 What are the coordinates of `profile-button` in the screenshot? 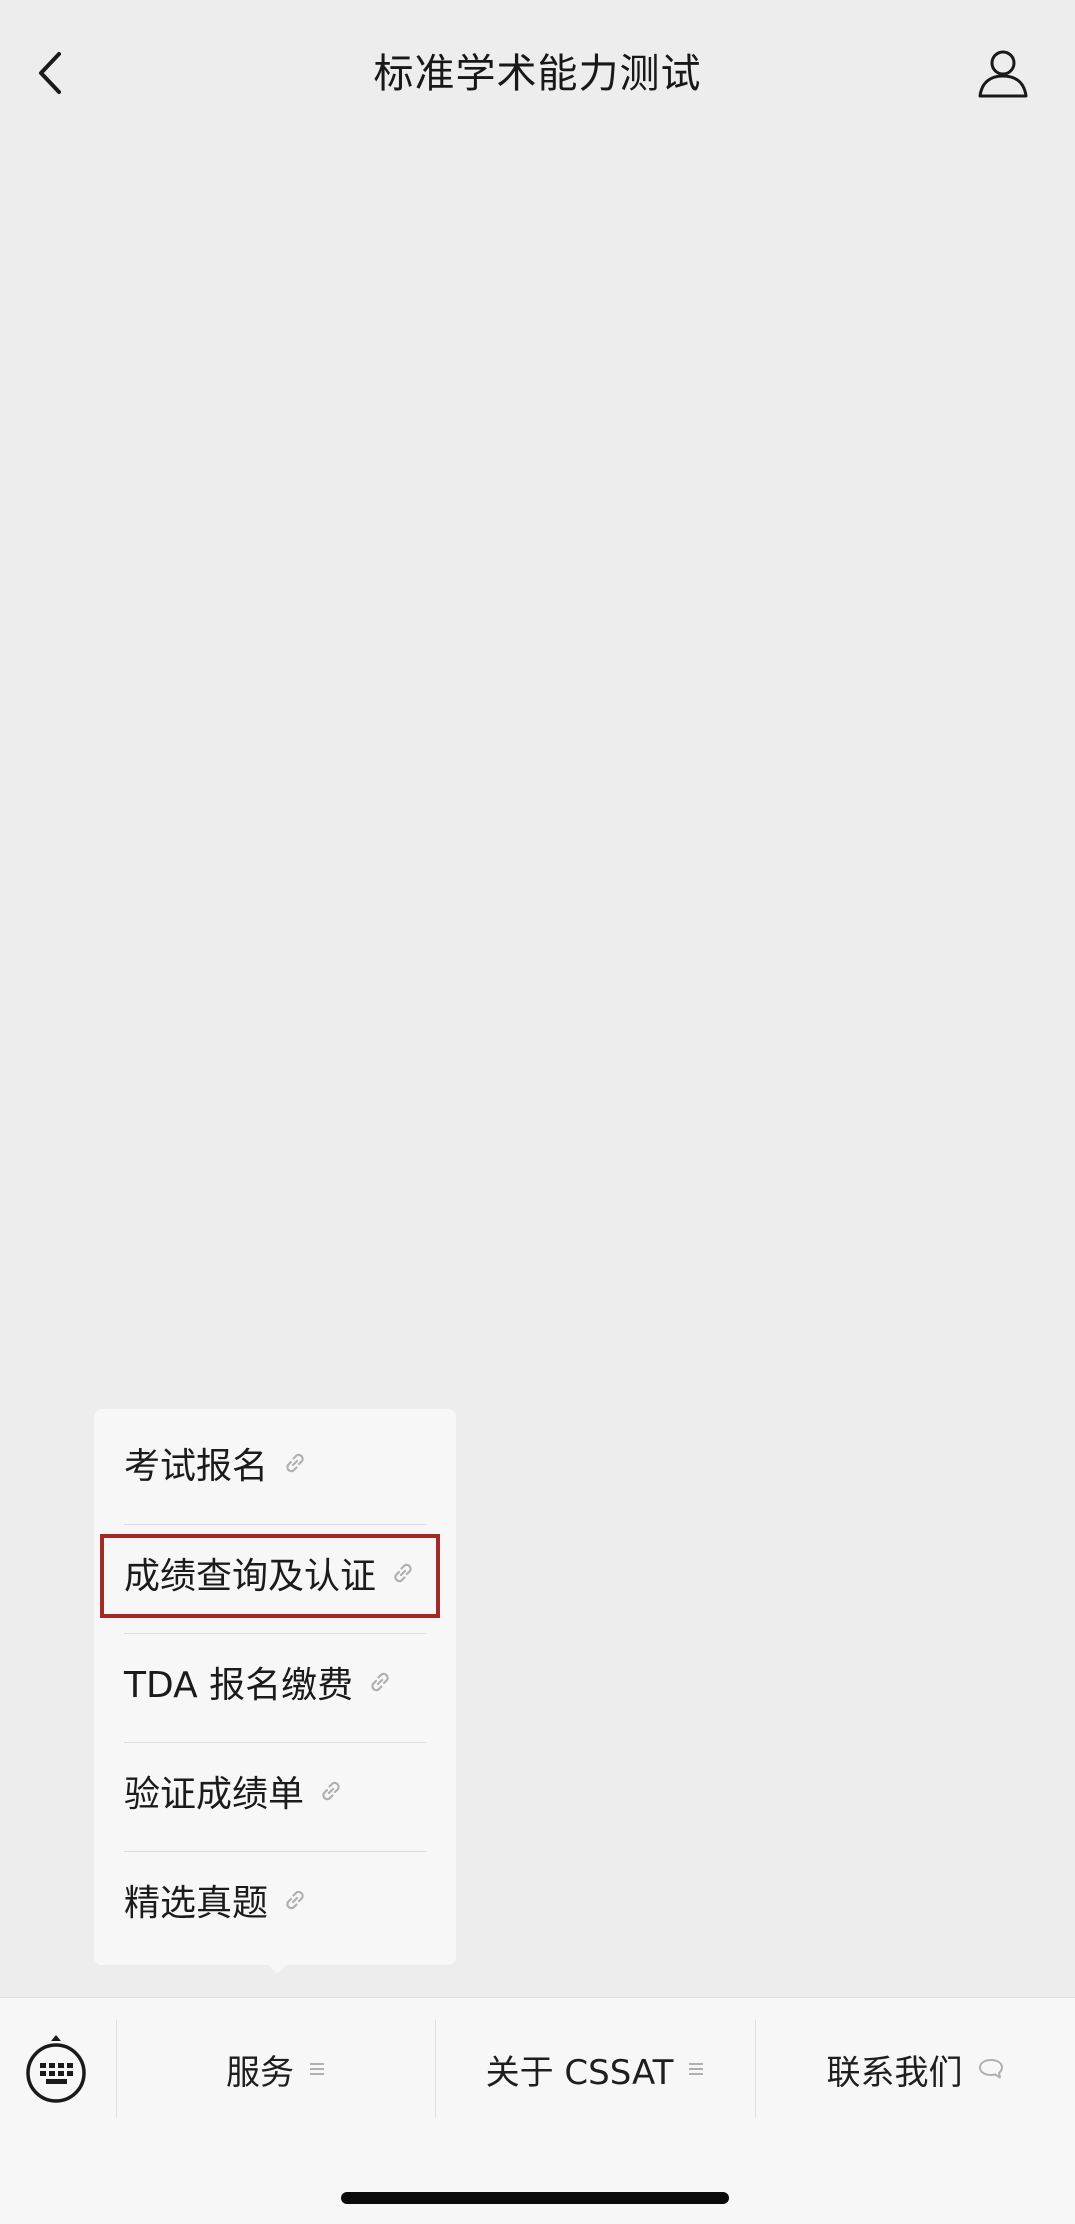 It's located at (1003, 73).